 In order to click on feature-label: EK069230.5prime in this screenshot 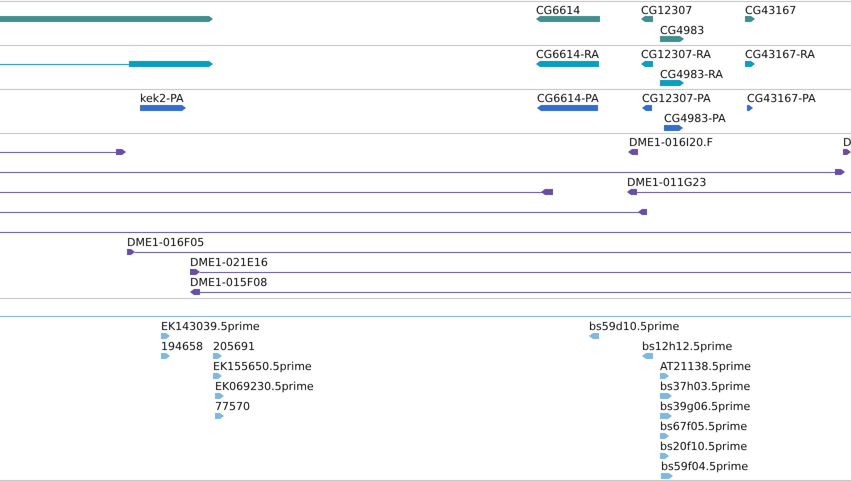, I will do `click(264, 386)`.